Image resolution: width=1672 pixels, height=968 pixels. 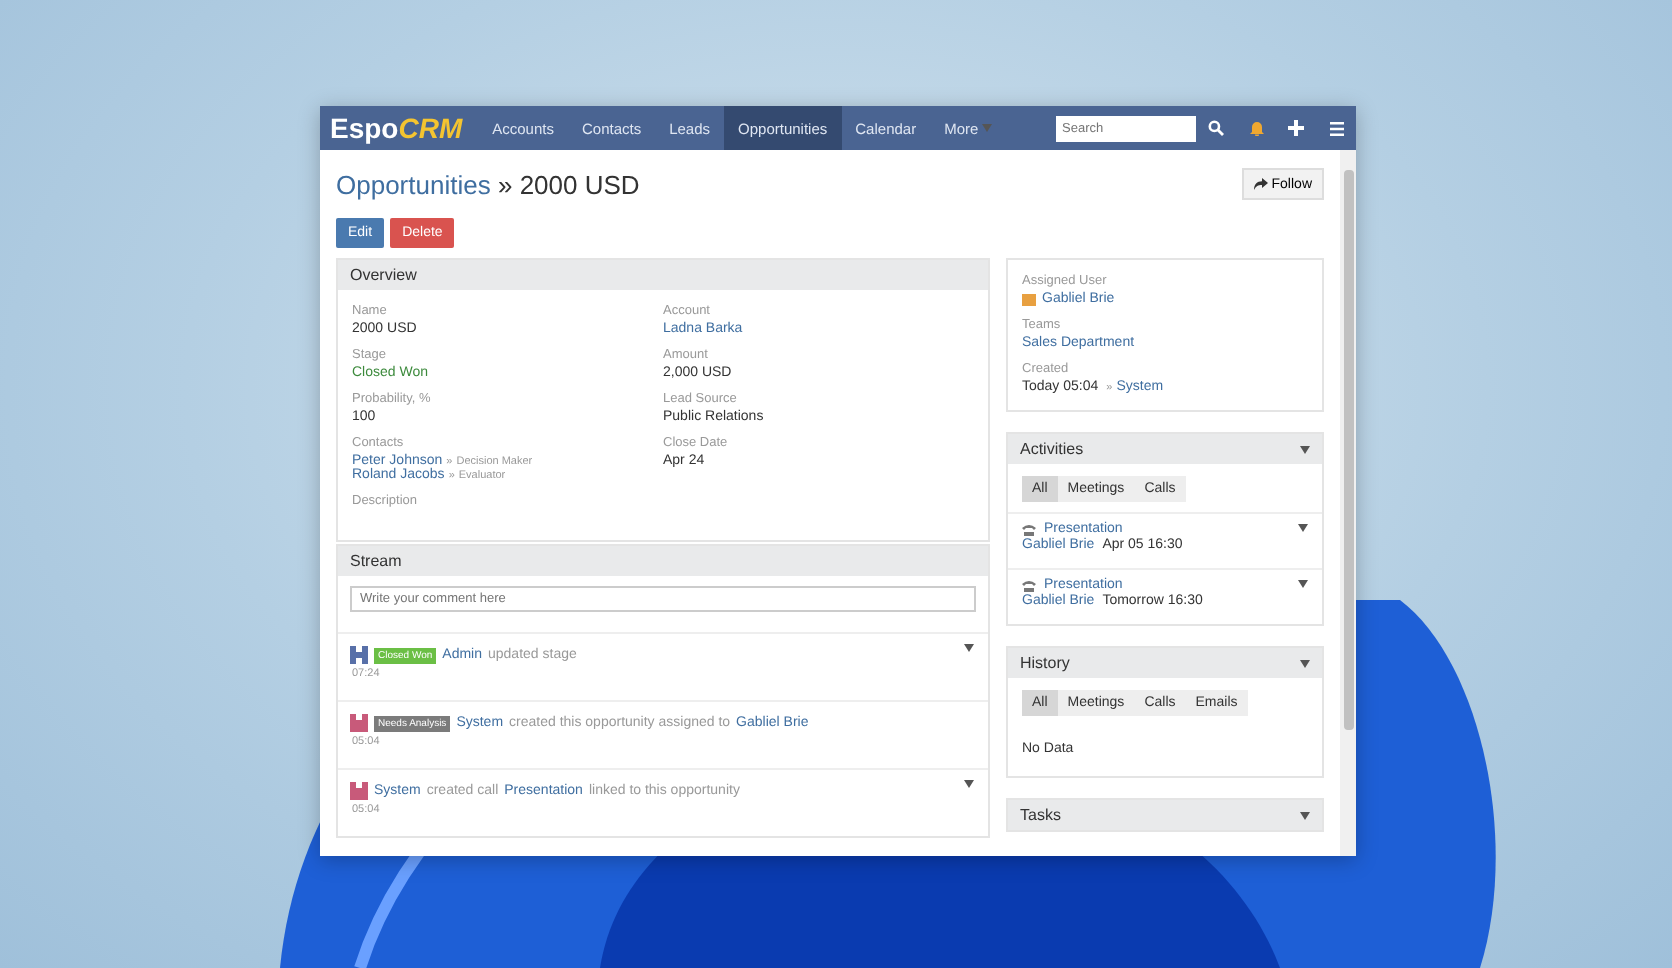 What do you see at coordinates (1040, 815) in the screenshot?
I see `panel-title: Tasks` at bounding box center [1040, 815].